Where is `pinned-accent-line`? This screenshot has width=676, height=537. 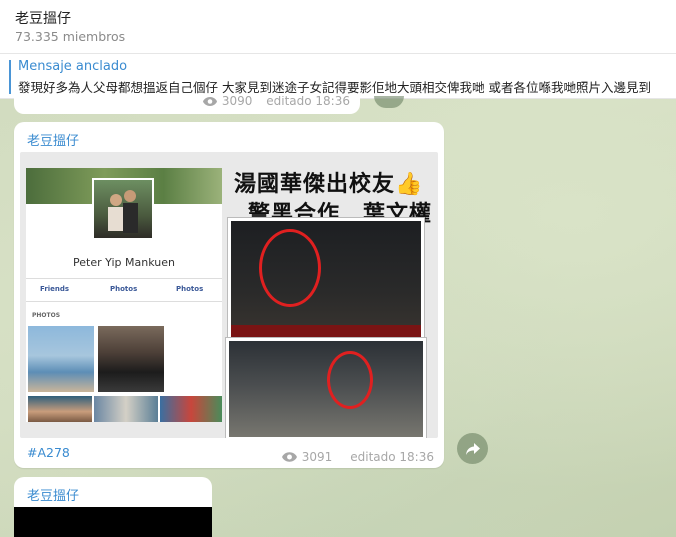
pinned-accent-line is located at coordinates (10, 77).